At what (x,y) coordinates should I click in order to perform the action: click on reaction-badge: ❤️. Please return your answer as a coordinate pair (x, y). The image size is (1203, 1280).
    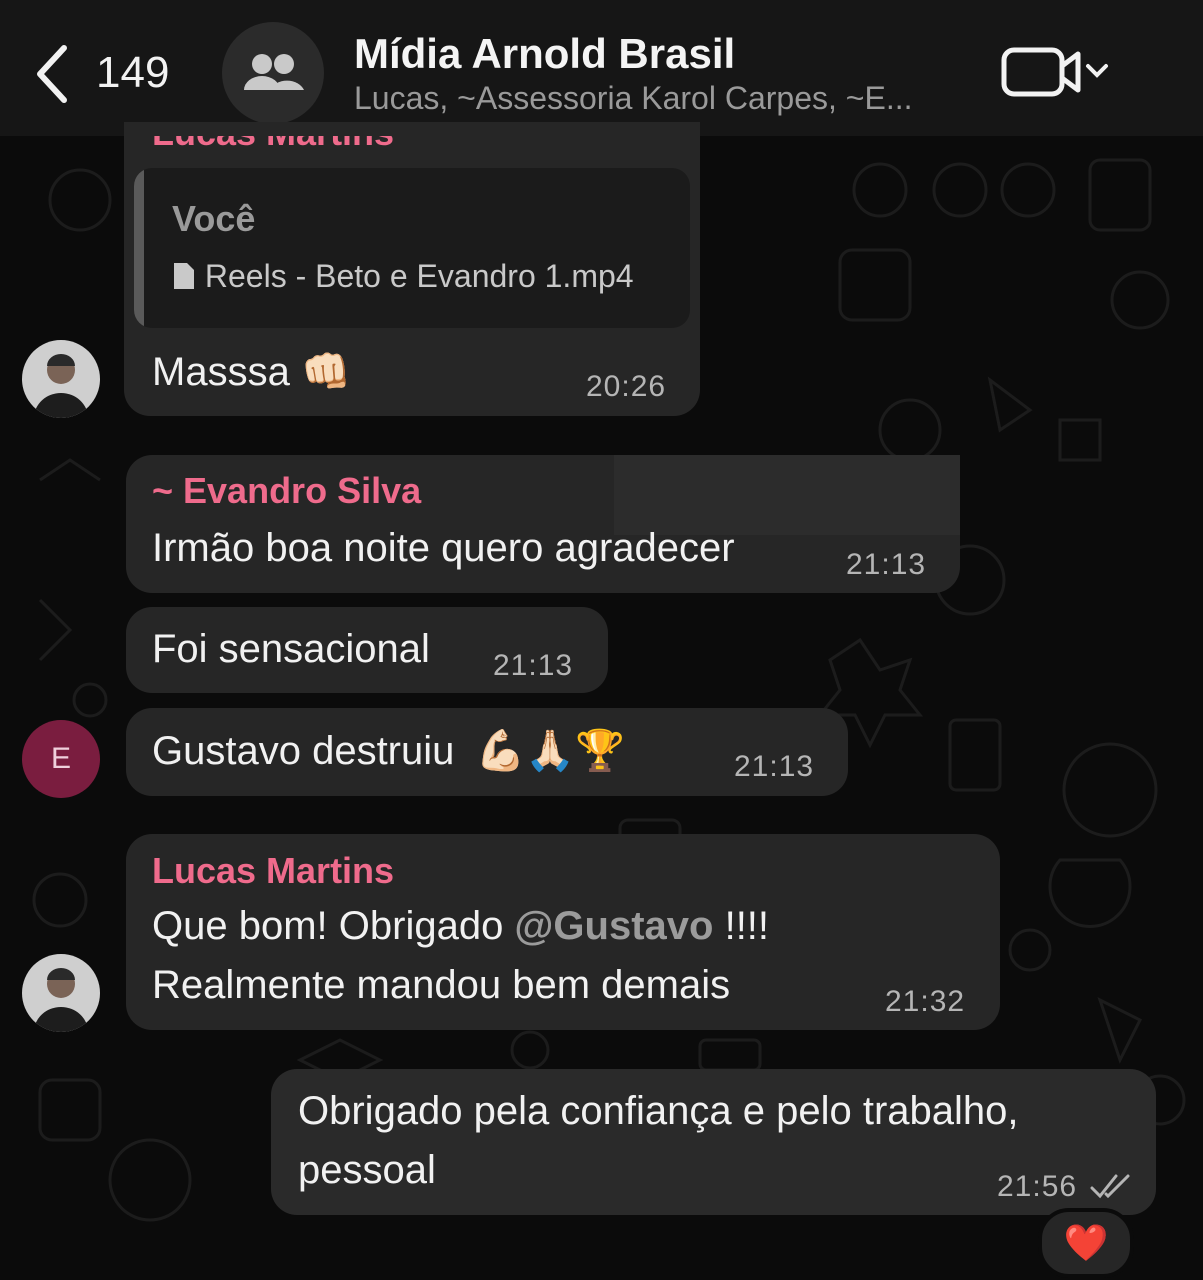
    Looking at the image, I should click on (1086, 1243).